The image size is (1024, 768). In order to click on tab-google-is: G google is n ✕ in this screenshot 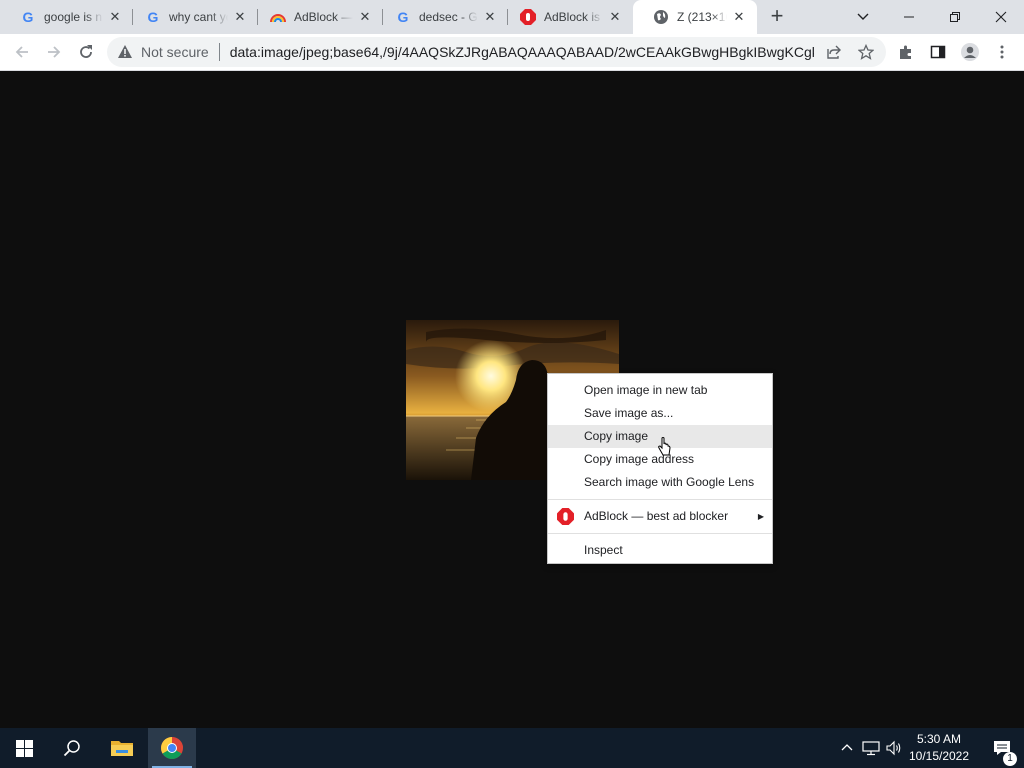, I will do `click(66, 17)`.